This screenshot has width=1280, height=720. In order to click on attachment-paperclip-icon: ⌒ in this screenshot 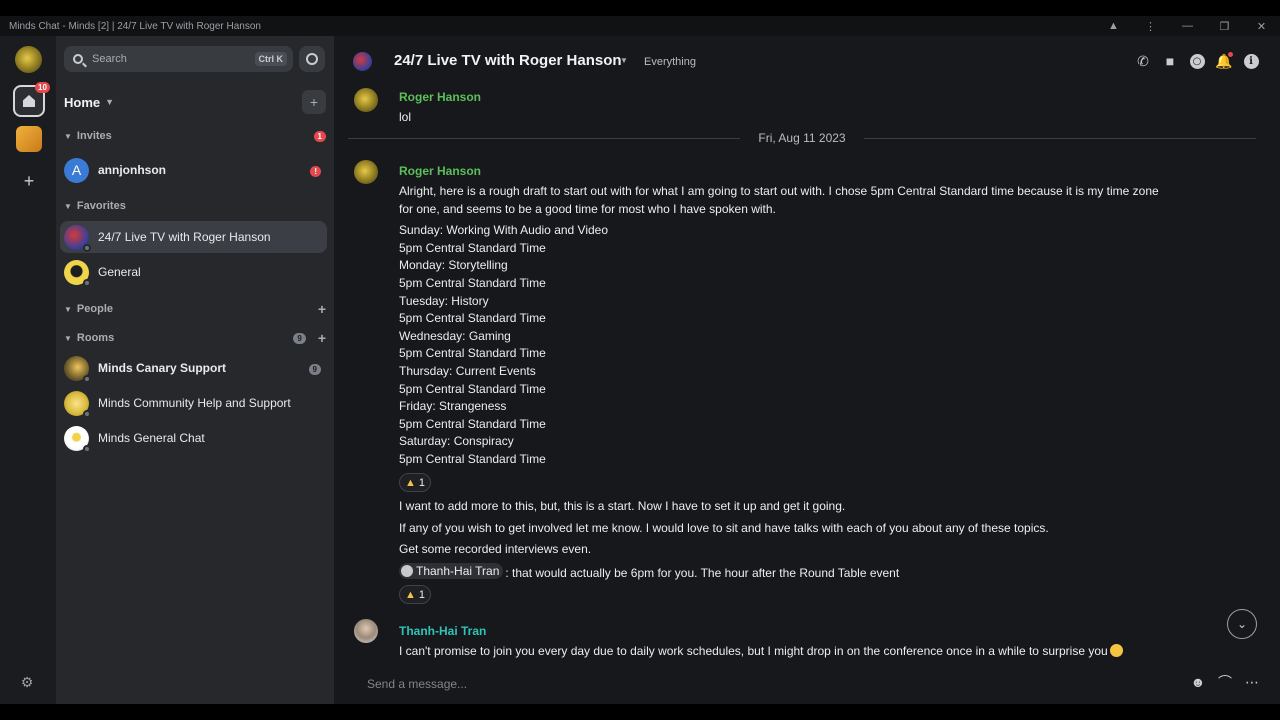, I will do `click(1225, 682)`.